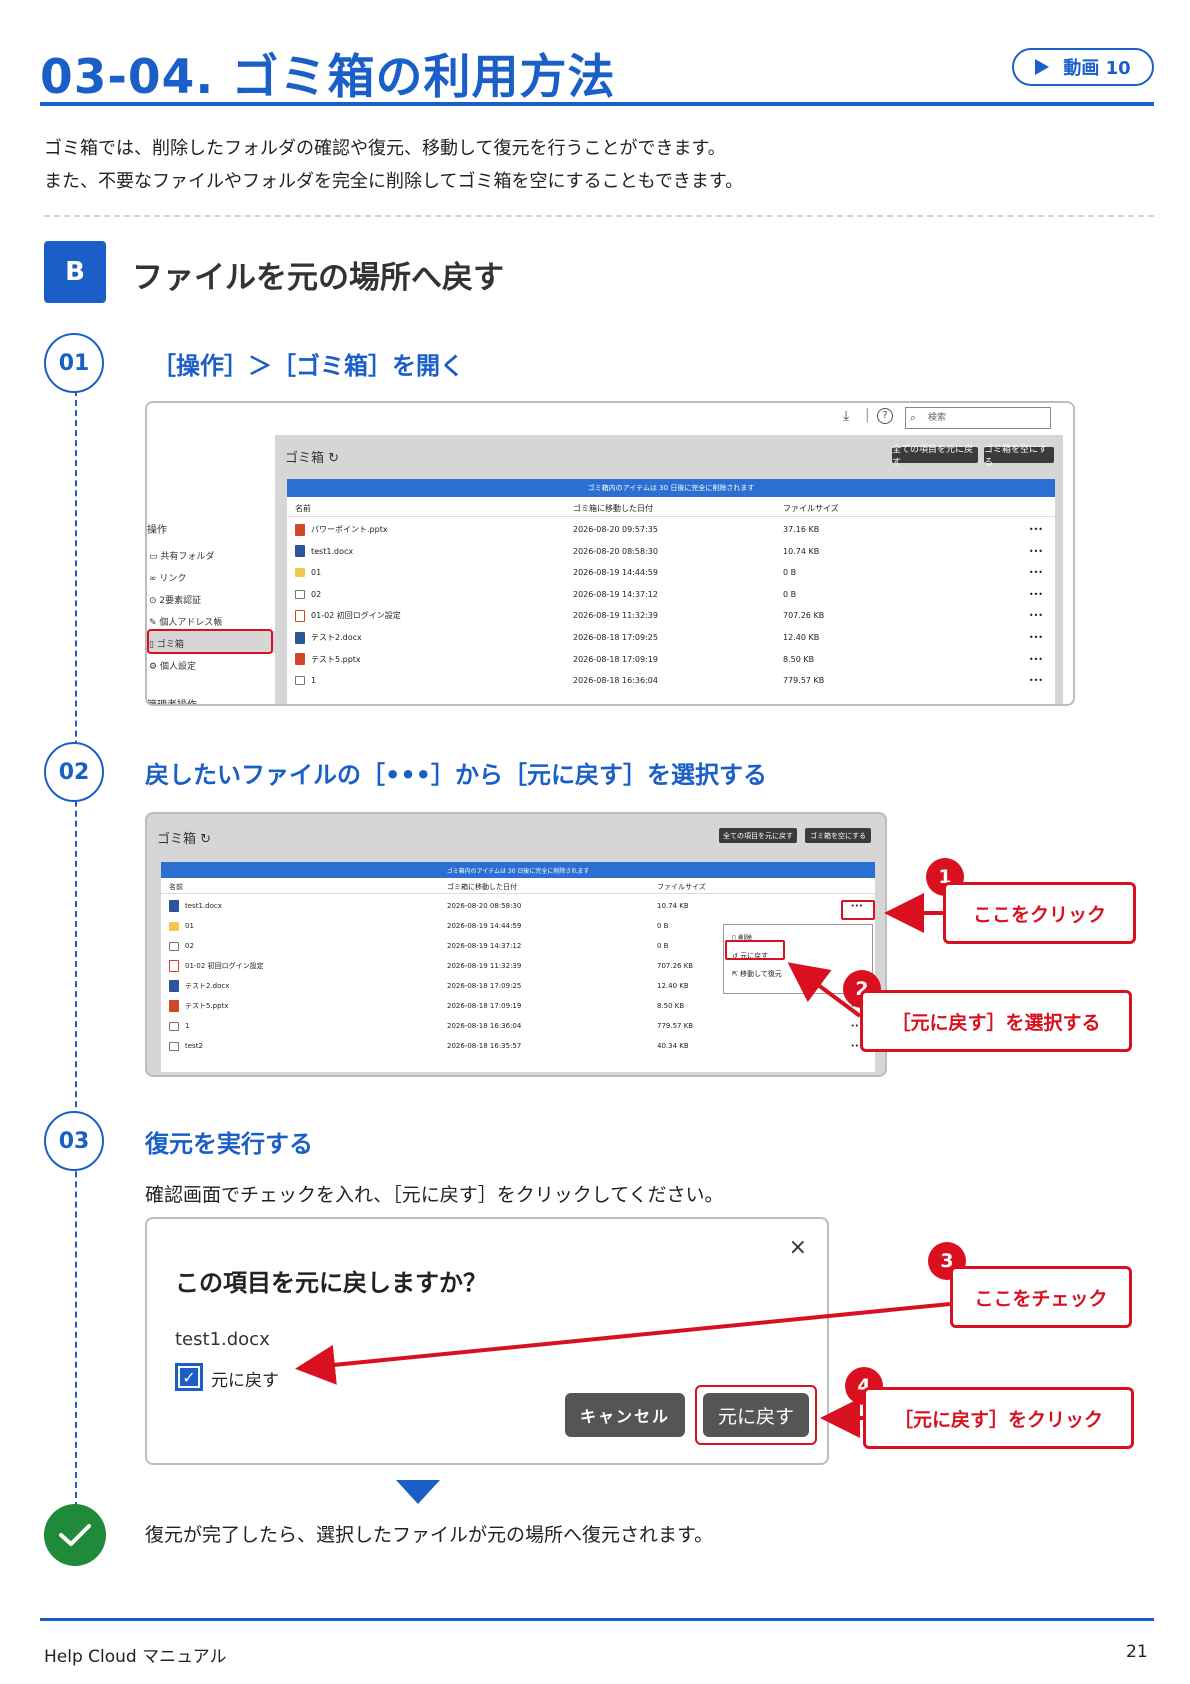 The width and height of the screenshot is (1190, 1684). I want to click on restore-checkbox: ✓, so click(189, 1377).